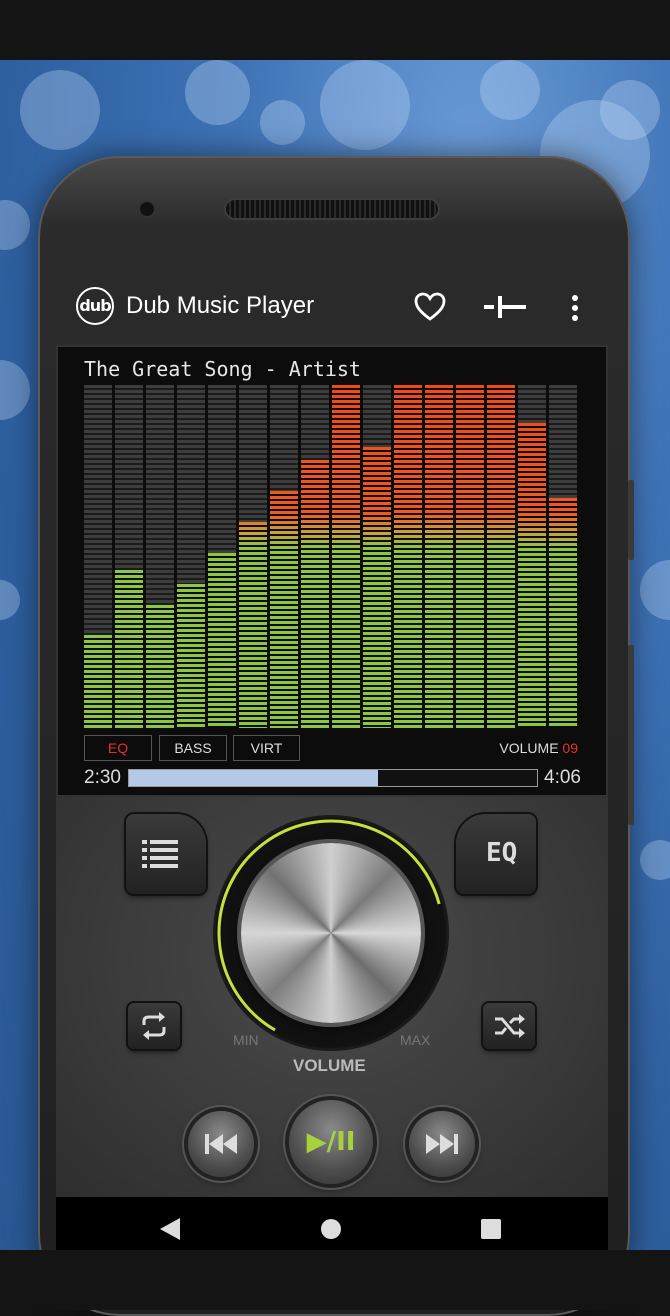 Image resolution: width=670 pixels, height=1316 pixels. What do you see at coordinates (529, 748) in the screenshot?
I see `volume-readout-label: VOLUME` at bounding box center [529, 748].